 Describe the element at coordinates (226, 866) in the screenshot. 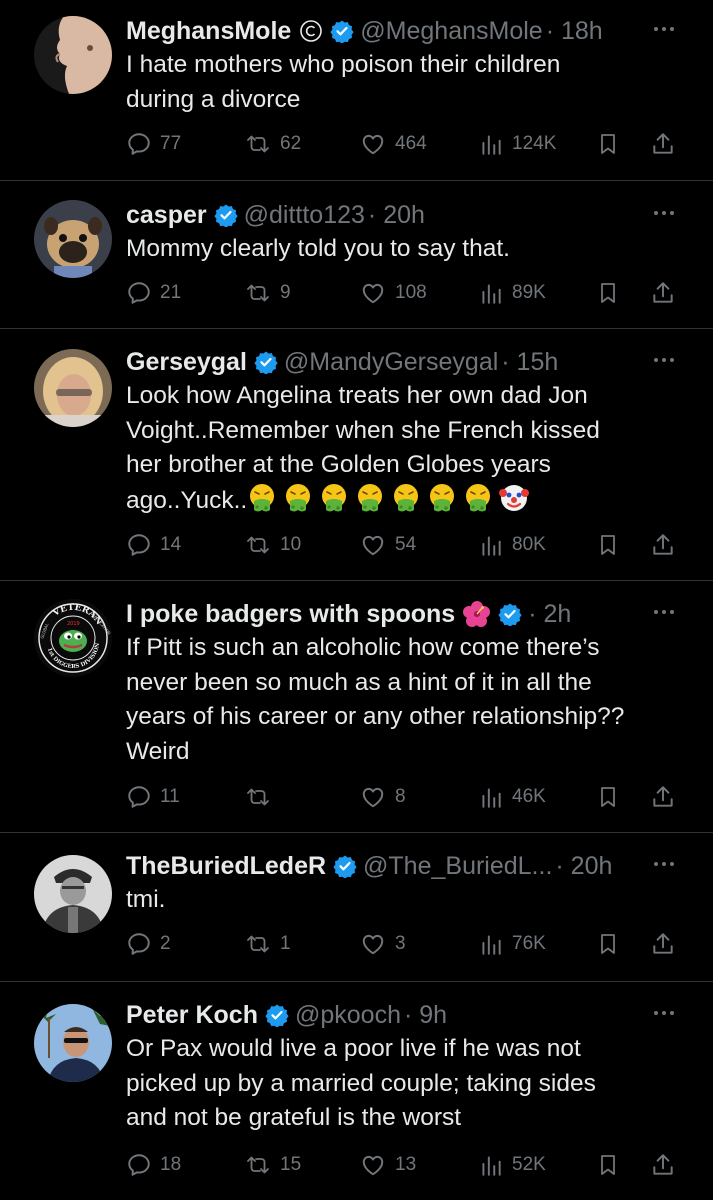

I see `display-name: TheBuriedLedeR` at that location.